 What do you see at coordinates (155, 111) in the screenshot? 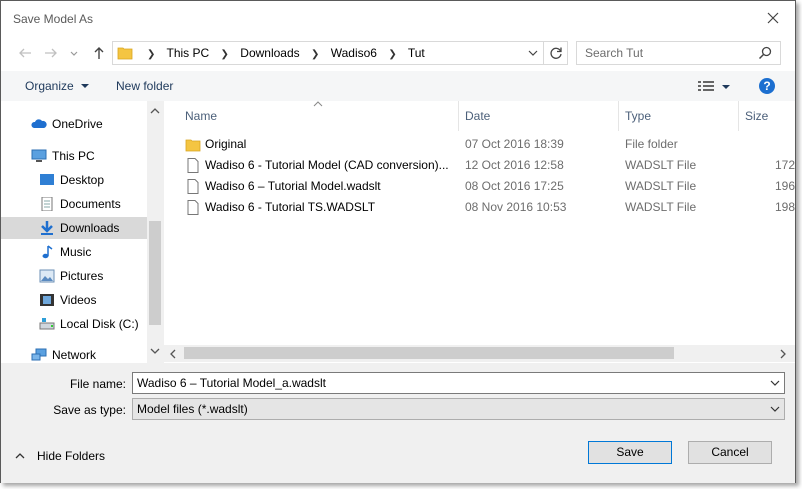
I see `scroll-up-icon` at bounding box center [155, 111].